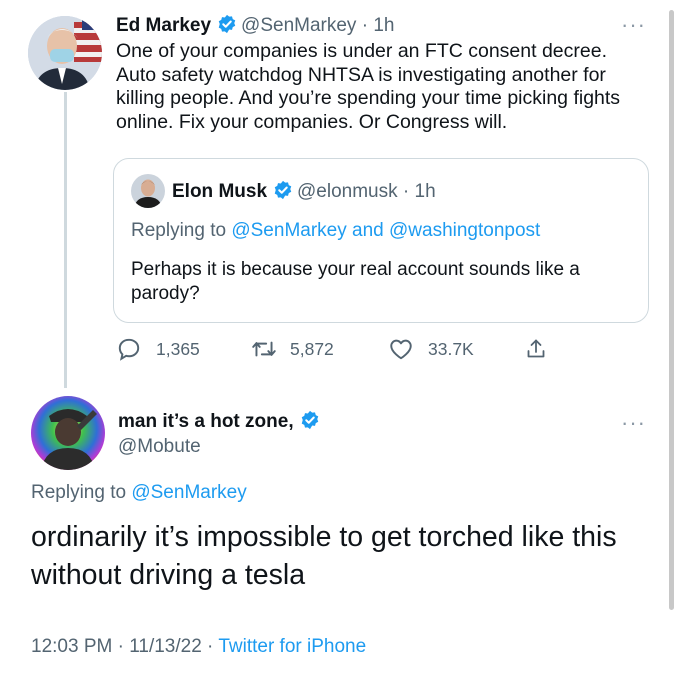  I want to click on reply-timestamp-row: 12:03 PM · 11/13/22 · Twitter for iPhone, so click(198, 647).